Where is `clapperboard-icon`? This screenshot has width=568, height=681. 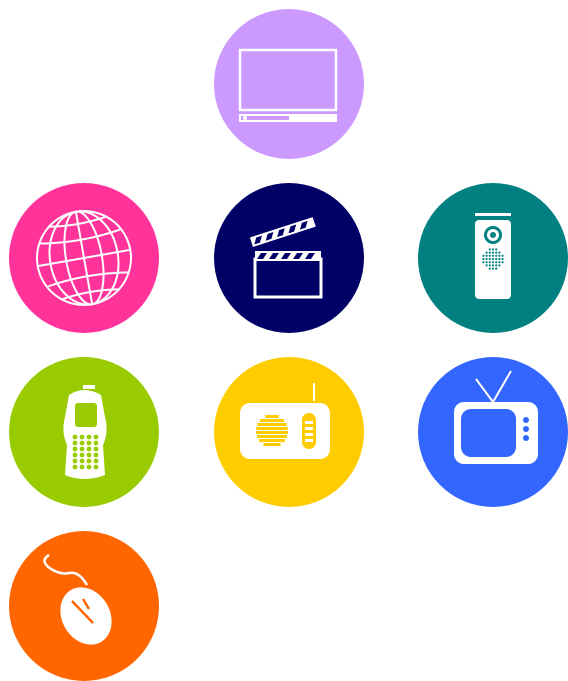
clapperboard-icon is located at coordinates (289, 258).